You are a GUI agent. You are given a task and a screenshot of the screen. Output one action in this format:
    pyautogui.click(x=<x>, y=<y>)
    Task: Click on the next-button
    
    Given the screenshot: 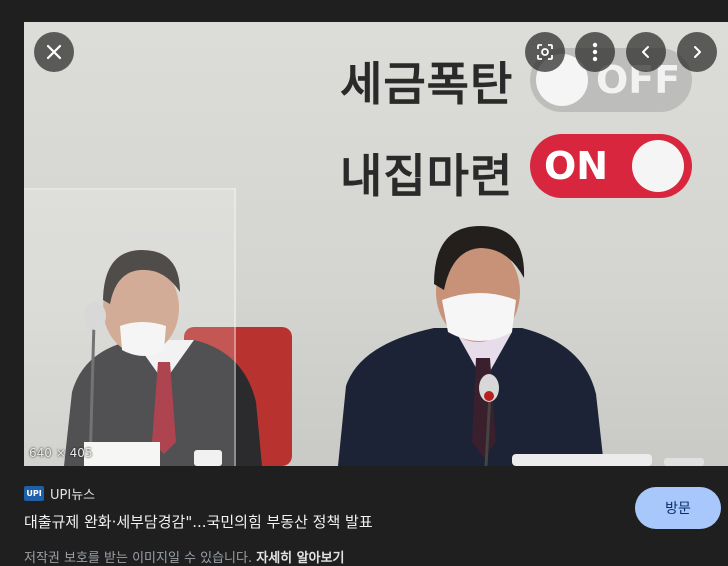 What is the action you would take?
    pyautogui.click(x=697, y=52)
    